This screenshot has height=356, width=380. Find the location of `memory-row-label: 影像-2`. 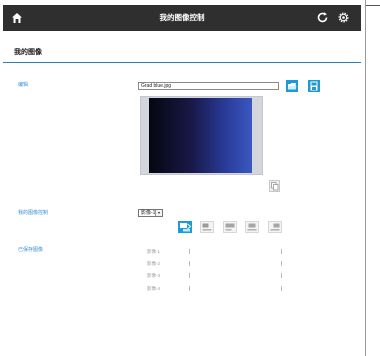

memory-row-label: 影像-2 is located at coordinates (154, 263).